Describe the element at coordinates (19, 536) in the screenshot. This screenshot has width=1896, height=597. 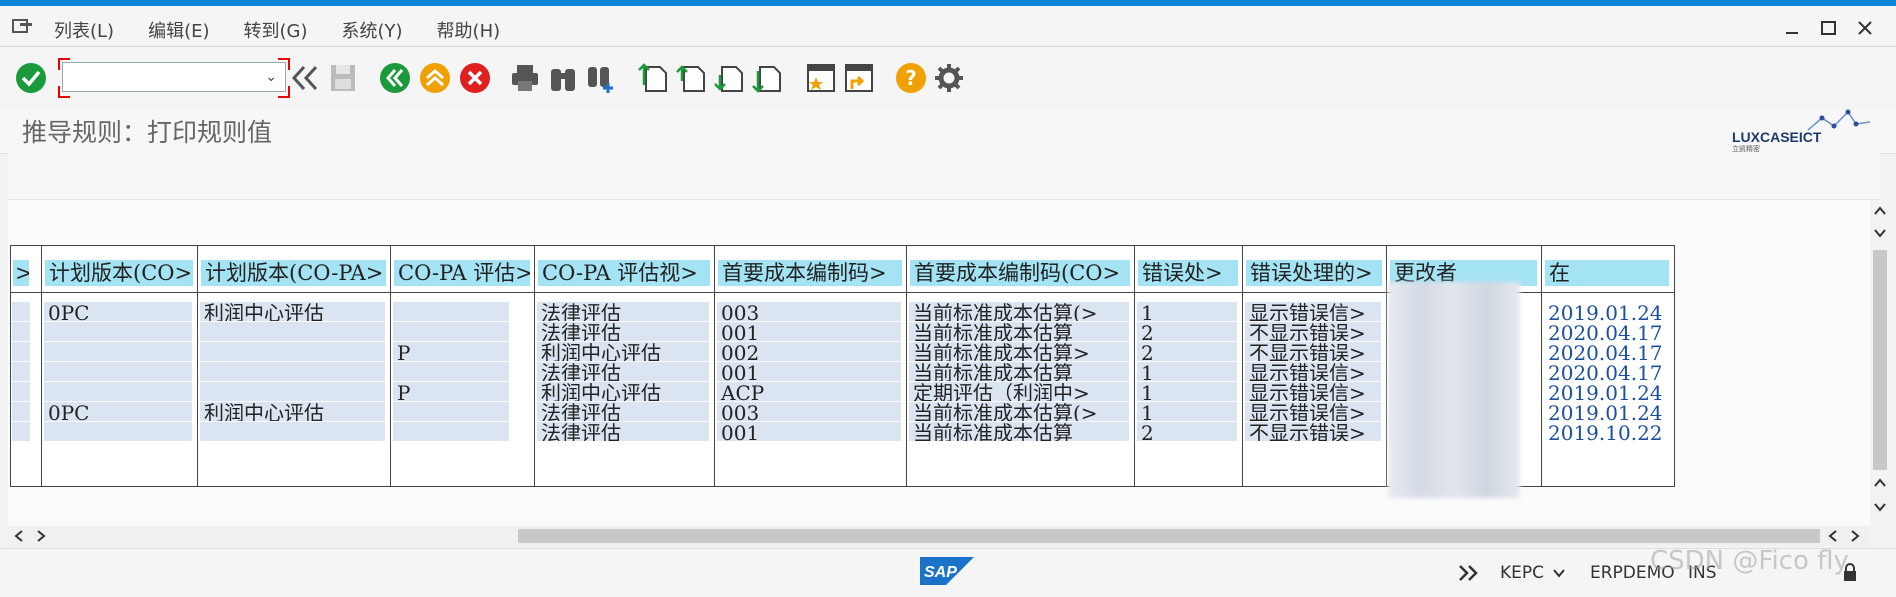
I see `scroll-left-icon` at that location.